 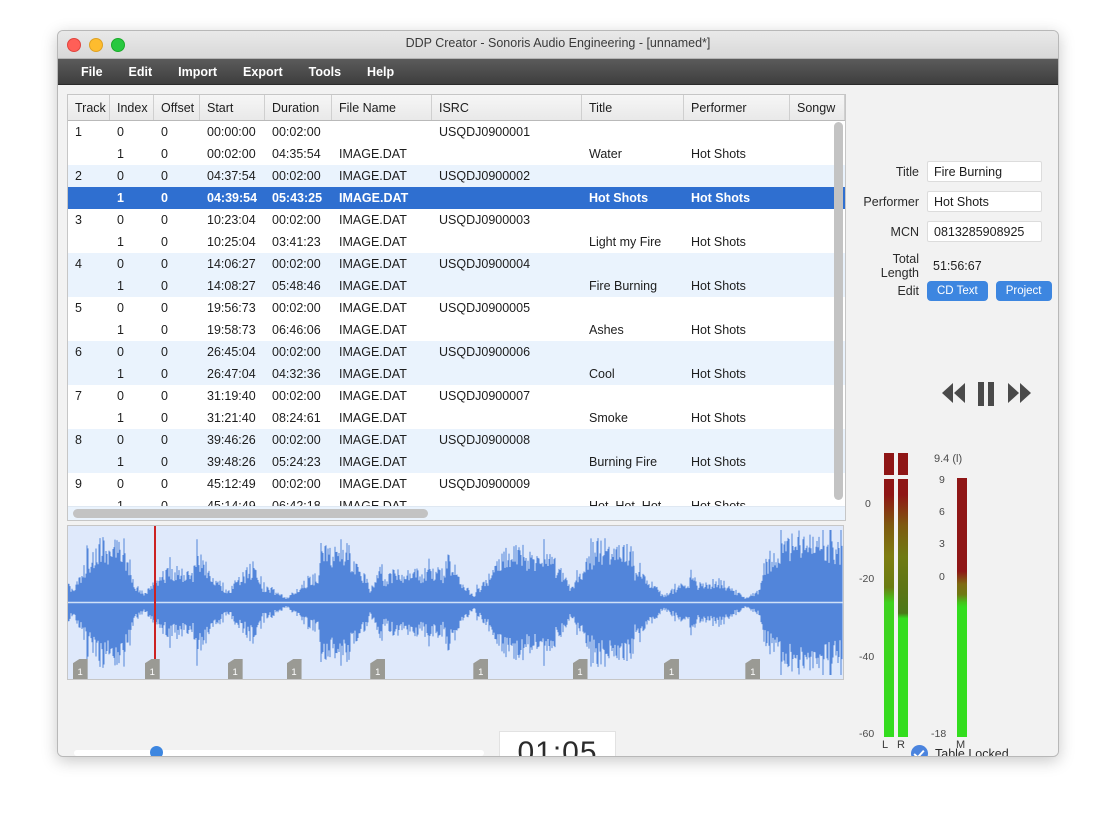 What do you see at coordinates (232, 107) in the screenshot?
I see `column-header-start: Start` at bounding box center [232, 107].